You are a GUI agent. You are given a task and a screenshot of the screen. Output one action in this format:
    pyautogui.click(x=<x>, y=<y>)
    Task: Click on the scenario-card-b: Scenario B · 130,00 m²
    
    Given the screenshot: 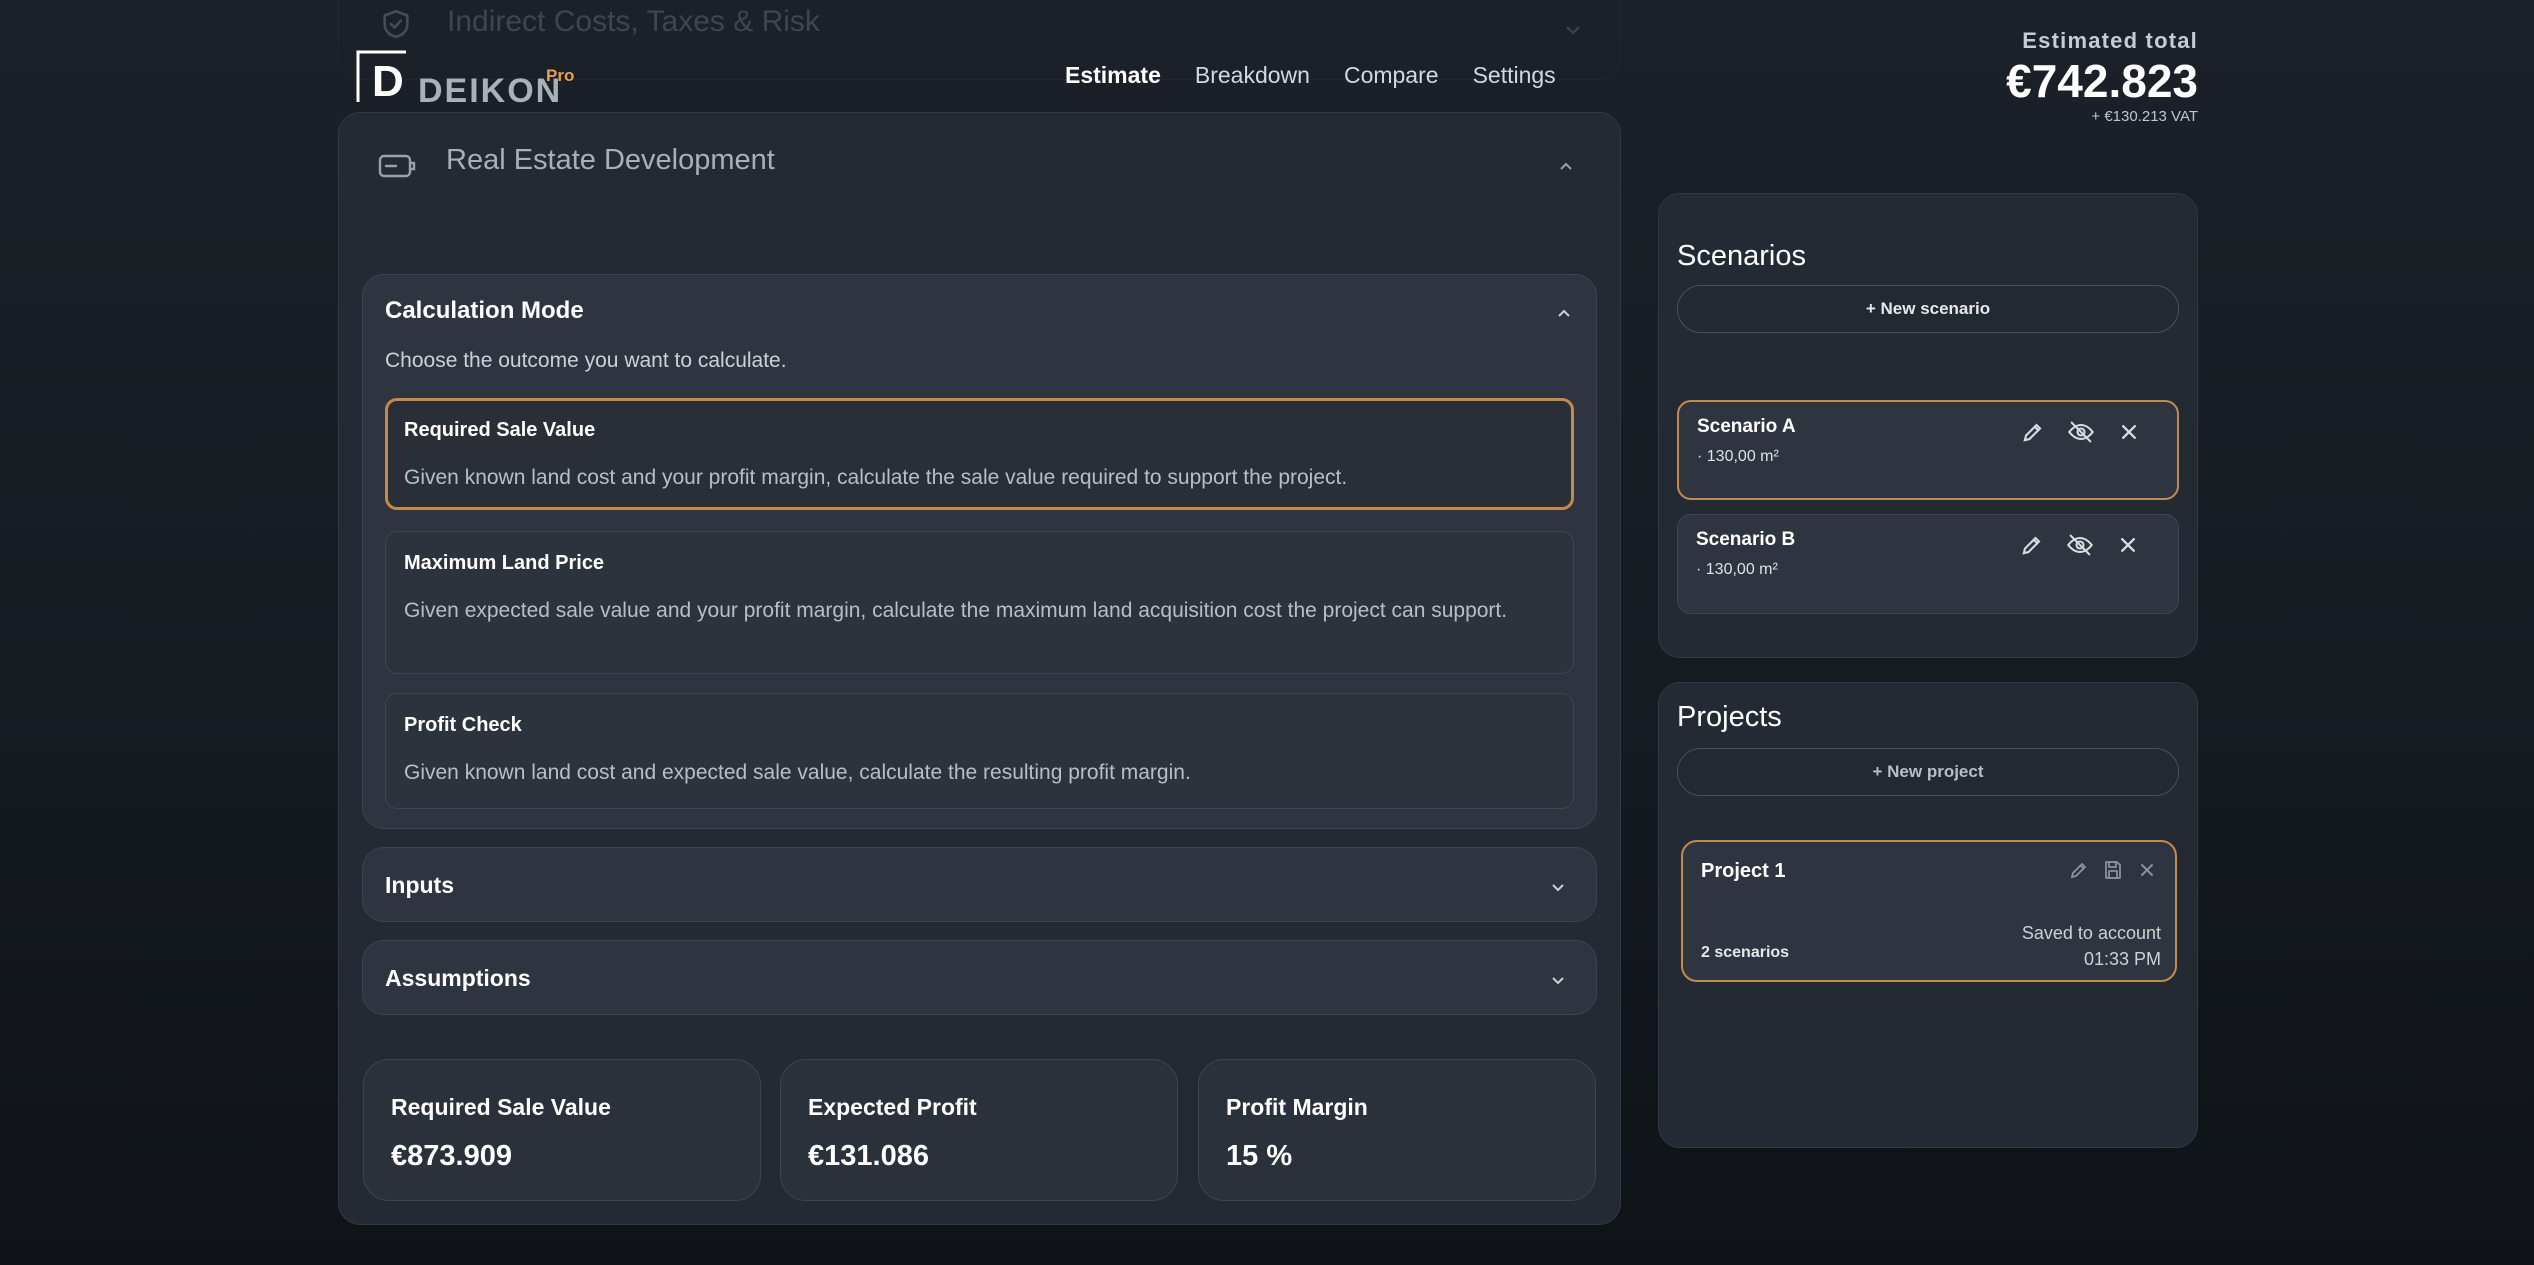 What is the action you would take?
    pyautogui.click(x=1928, y=564)
    